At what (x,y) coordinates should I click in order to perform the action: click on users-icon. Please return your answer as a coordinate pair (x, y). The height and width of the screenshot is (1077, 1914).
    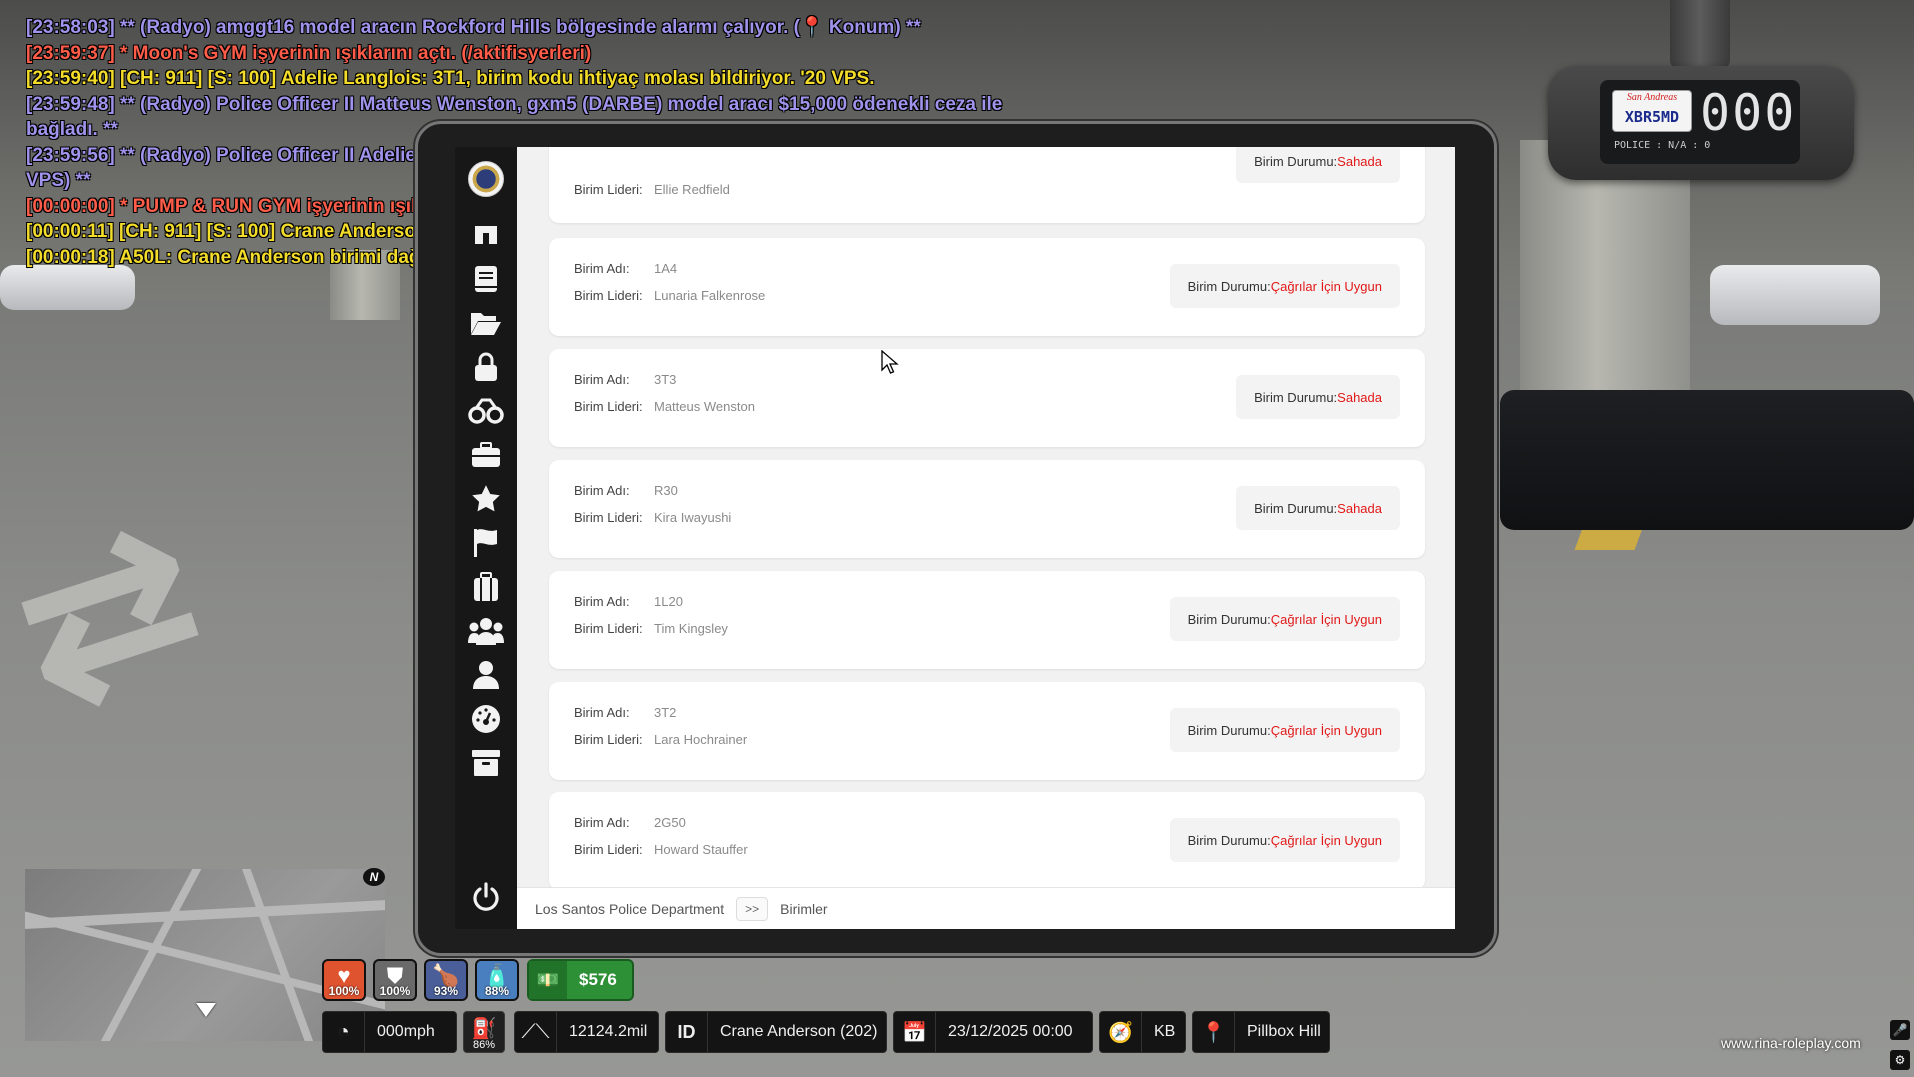
    Looking at the image, I should click on (486, 631).